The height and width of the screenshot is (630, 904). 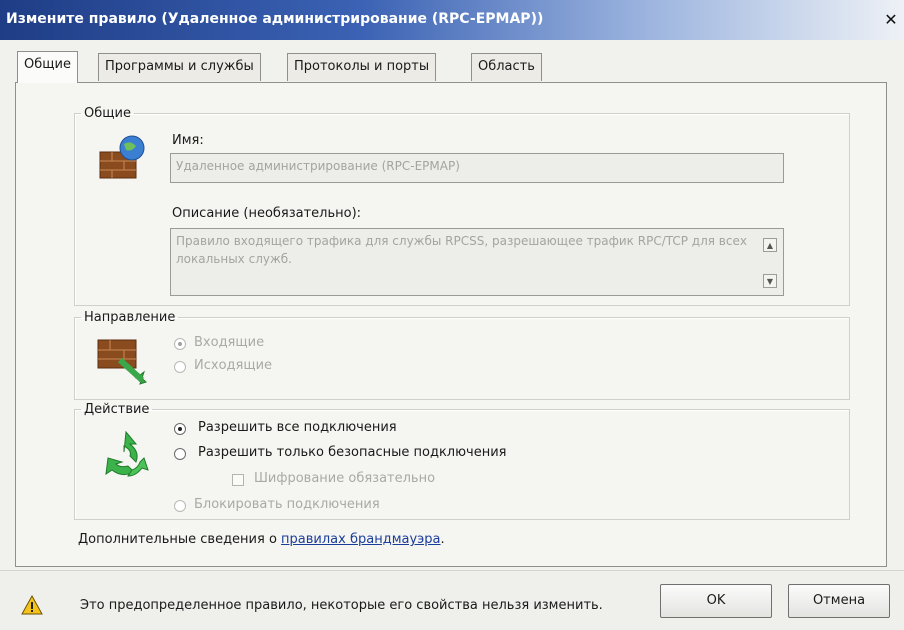 What do you see at coordinates (180, 454) in the screenshot?
I see `action-allow-secure-radio` at bounding box center [180, 454].